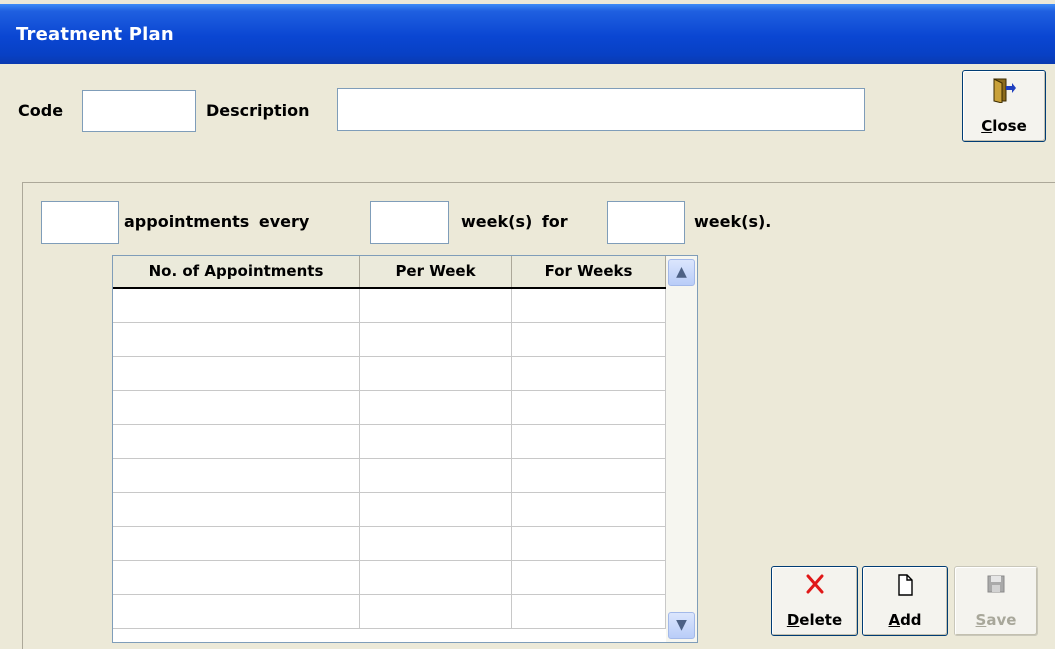 This screenshot has height=649, width=1055. I want to click on exit-door-icon, so click(1004, 90).